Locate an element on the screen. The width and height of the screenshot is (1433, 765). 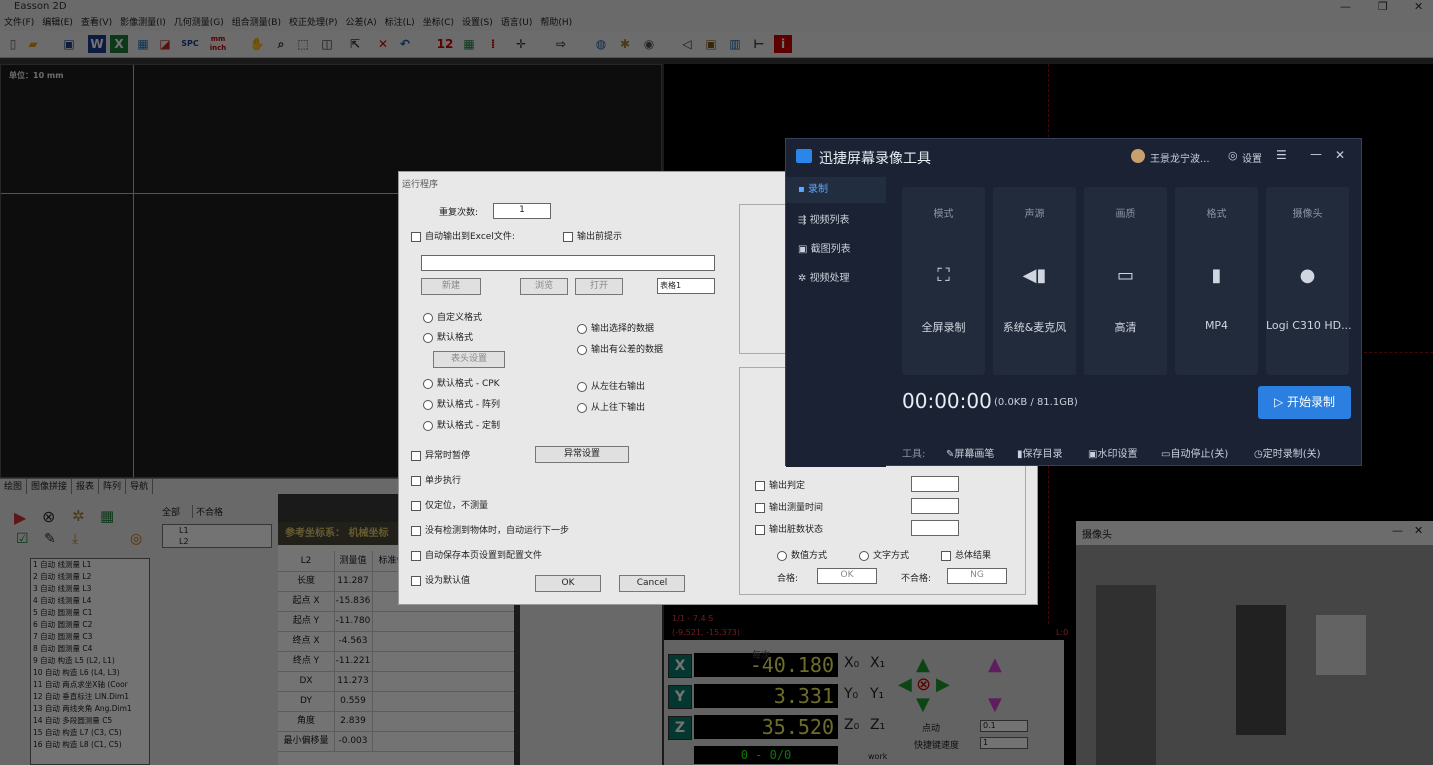
arrow-right-icon: ▶ is located at coordinates (943, 684).